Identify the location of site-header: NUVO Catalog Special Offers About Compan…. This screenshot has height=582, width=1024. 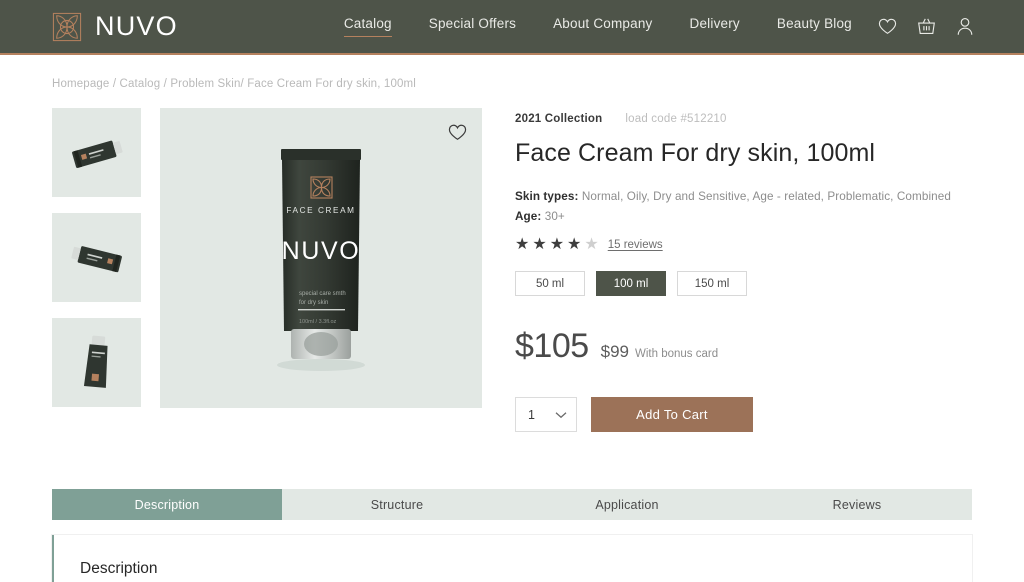
(512, 27).